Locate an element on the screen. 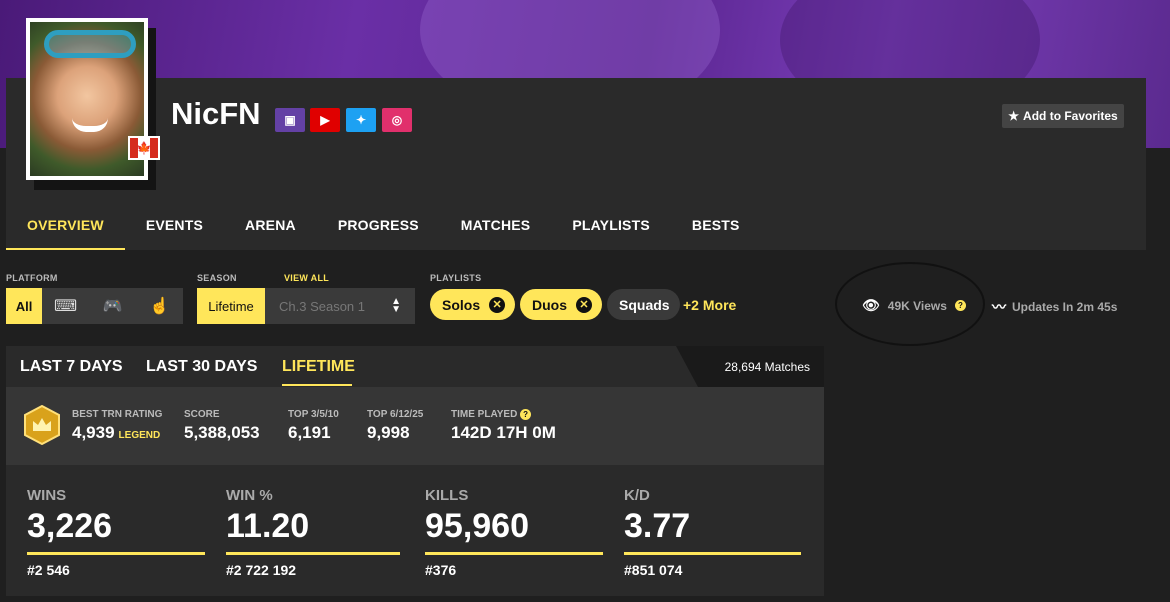 The height and width of the screenshot is (602, 1170). tab-arena: ARENA is located at coordinates (270, 226).